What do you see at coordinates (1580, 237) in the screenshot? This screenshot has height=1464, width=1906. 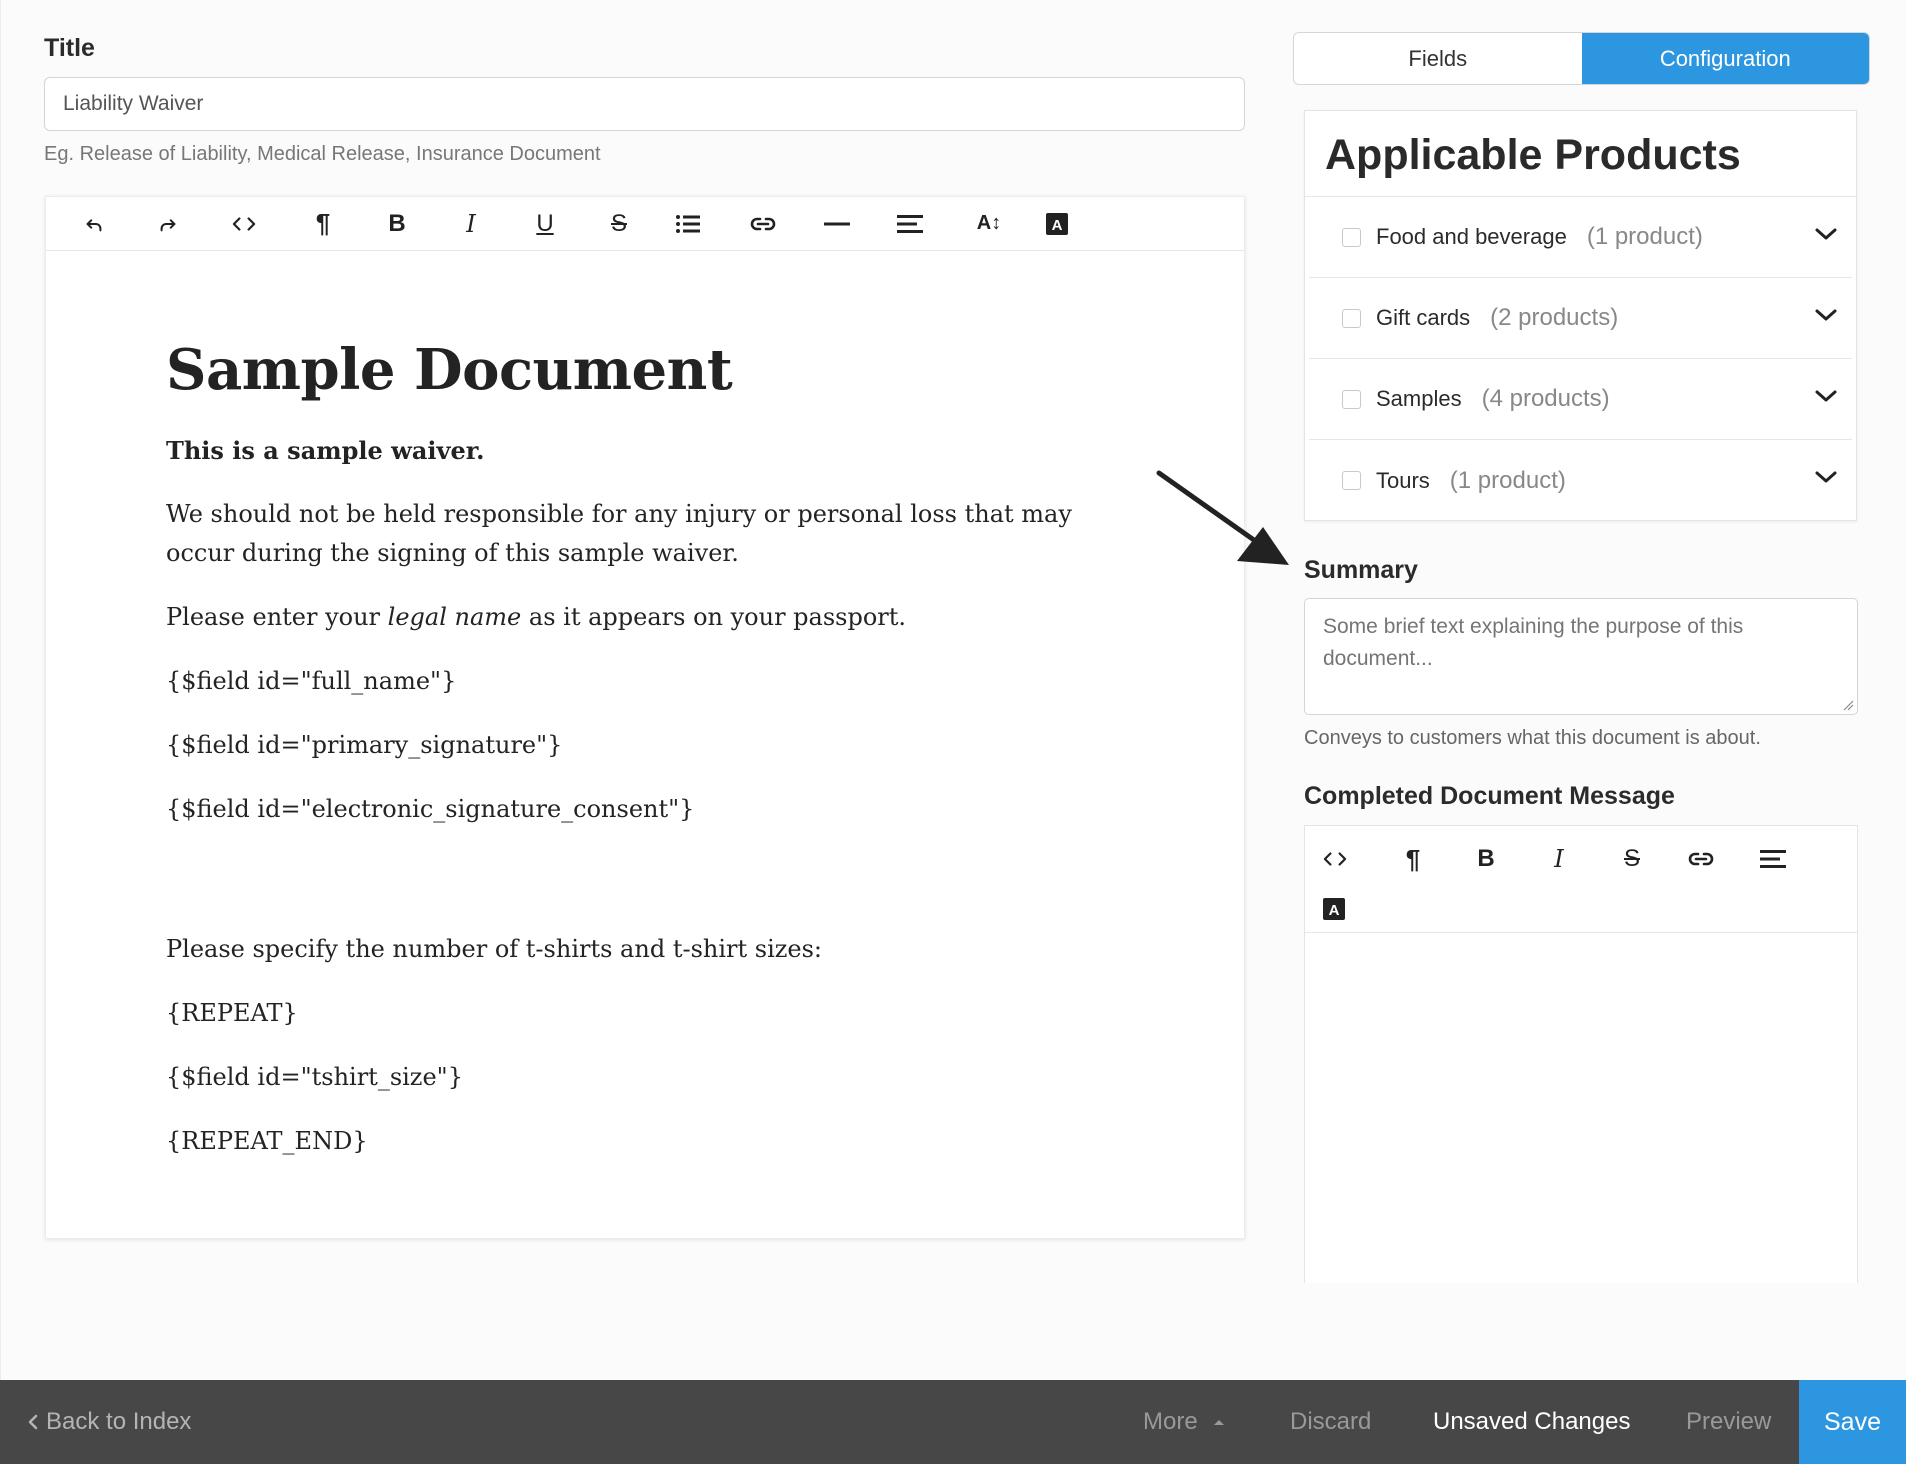 I see `product-group-row: Food and beverage (1 product)` at bounding box center [1580, 237].